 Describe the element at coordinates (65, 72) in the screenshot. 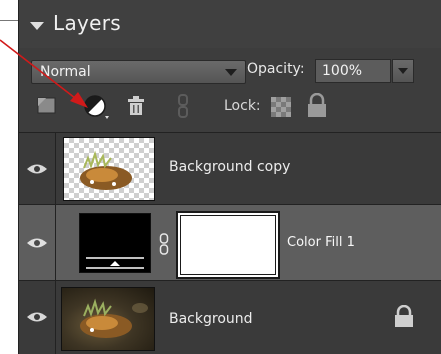

I see `blend-mode-value: Normal` at that location.